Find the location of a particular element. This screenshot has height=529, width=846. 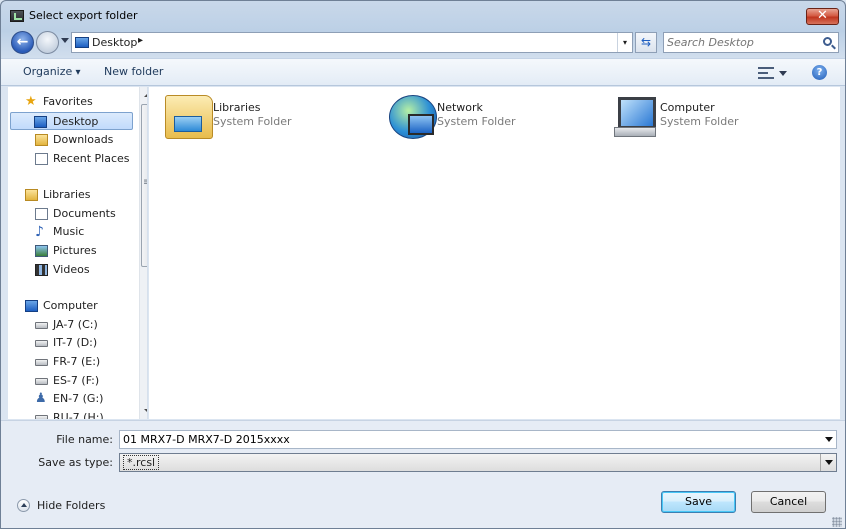

select-divider is located at coordinates (820, 462).